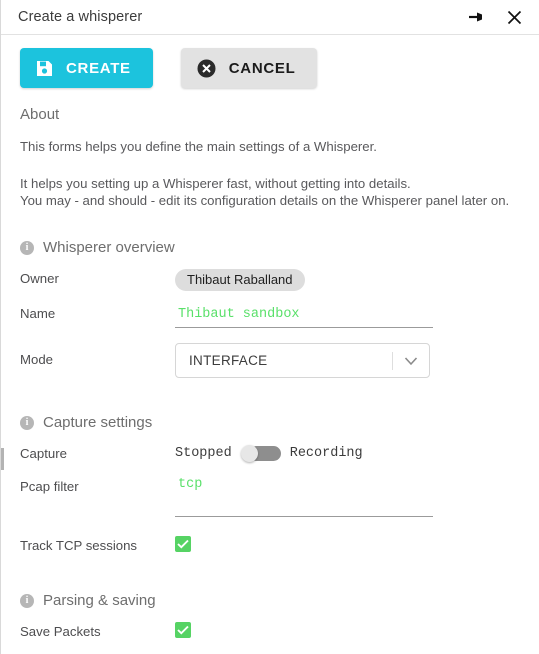 The width and height of the screenshot is (539, 654). What do you see at coordinates (43, 453) in the screenshot?
I see `capture-label: Capture` at bounding box center [43, 453].